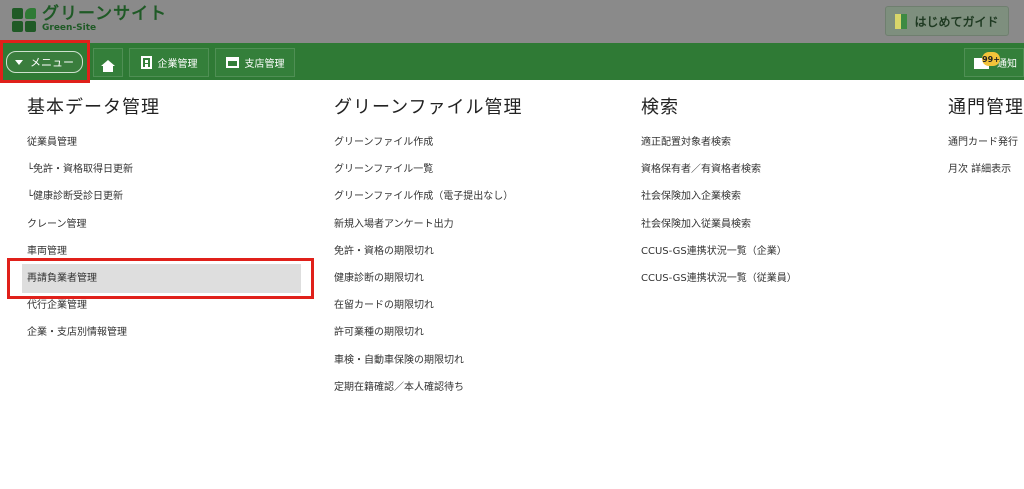 The width and height of the screenshot is (1024, 489). Describe the element at coordinates (428, 338) in the screenshot. I see `menu-item-permit-expired: 許可業種の期限切れ` at that location.